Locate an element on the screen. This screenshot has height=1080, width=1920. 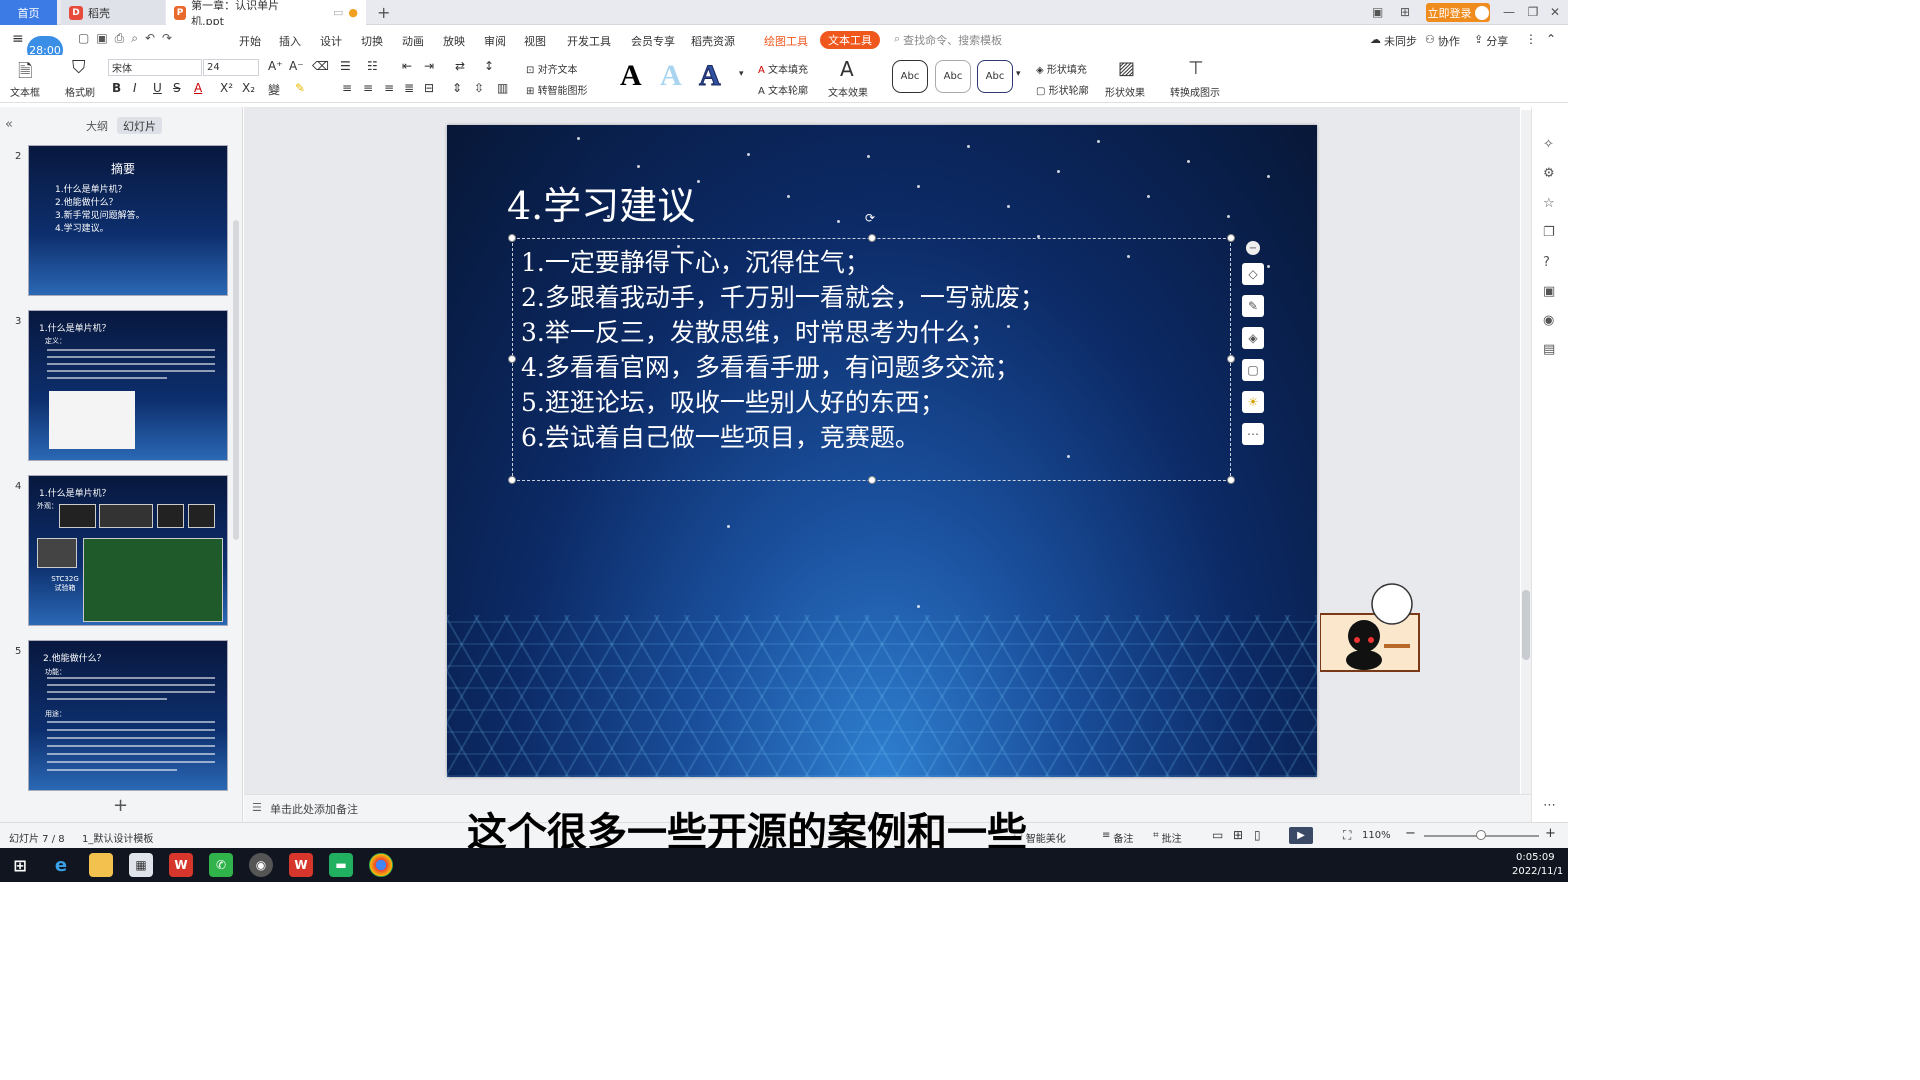
para-spacing-icon: ⇕ is located at coordinates (457, 88).